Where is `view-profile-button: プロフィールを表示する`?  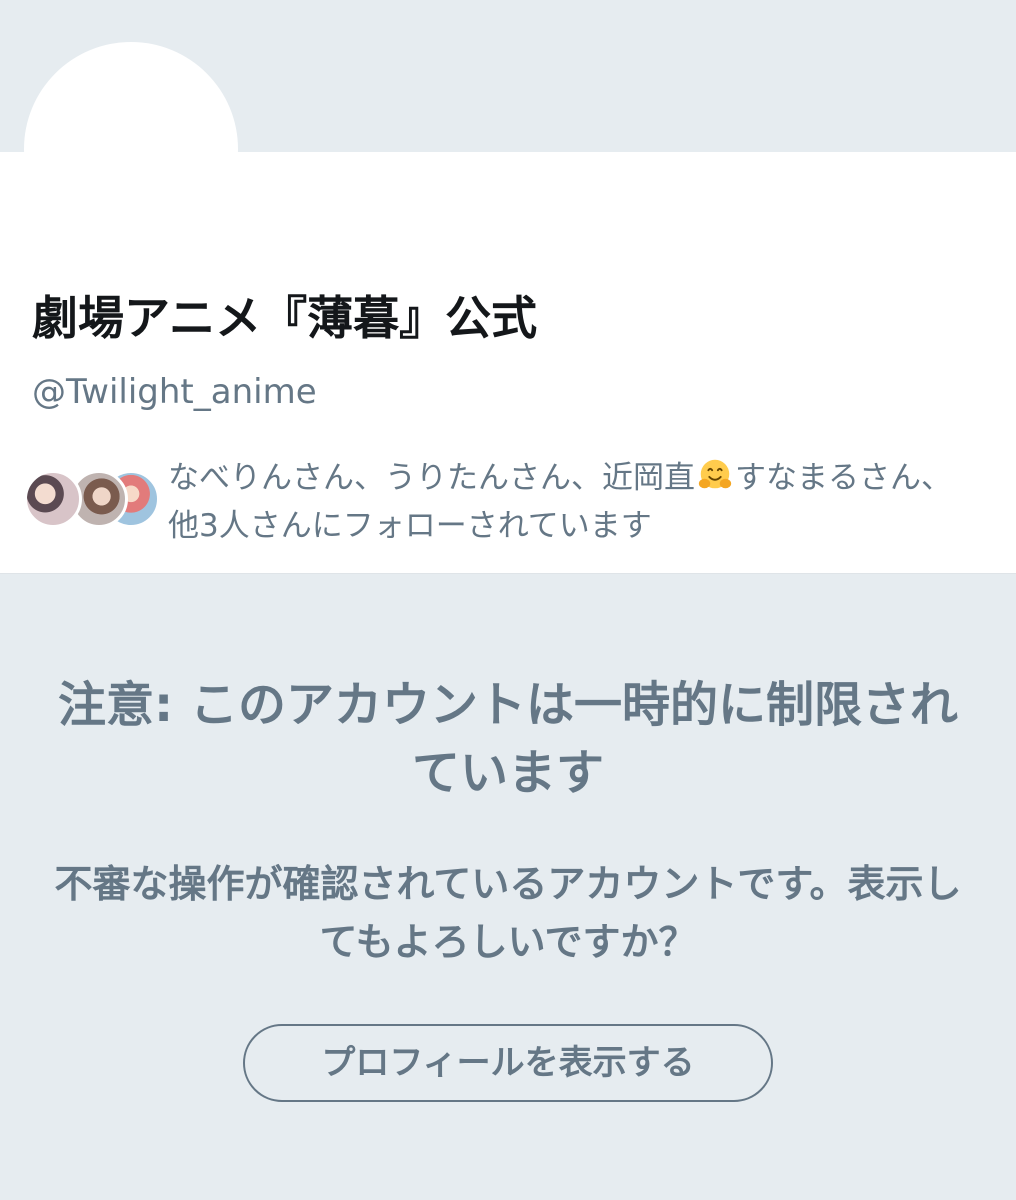
view-profile-button: プロフィールを表示する is located at coordinates (508, 1063).